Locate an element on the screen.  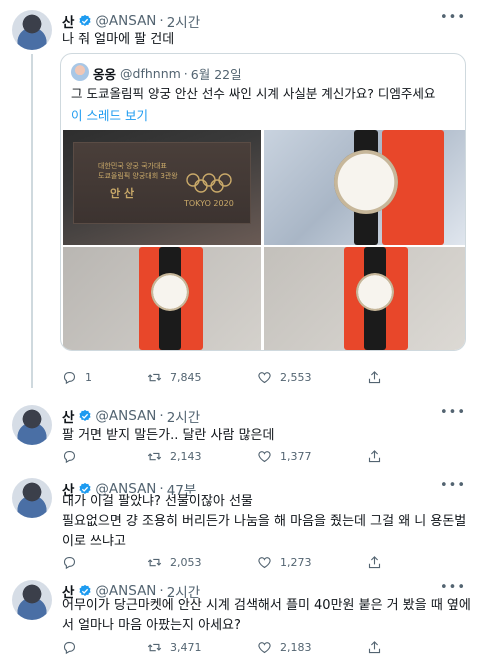
reply-button: 1 is located at coordinates (104, 377).